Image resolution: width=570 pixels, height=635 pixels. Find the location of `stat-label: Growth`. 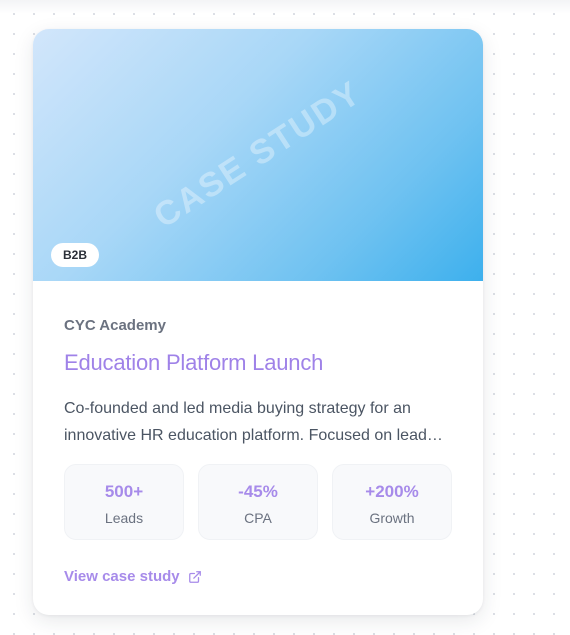

stat-label: Growth is located at coordinates (392, 518).